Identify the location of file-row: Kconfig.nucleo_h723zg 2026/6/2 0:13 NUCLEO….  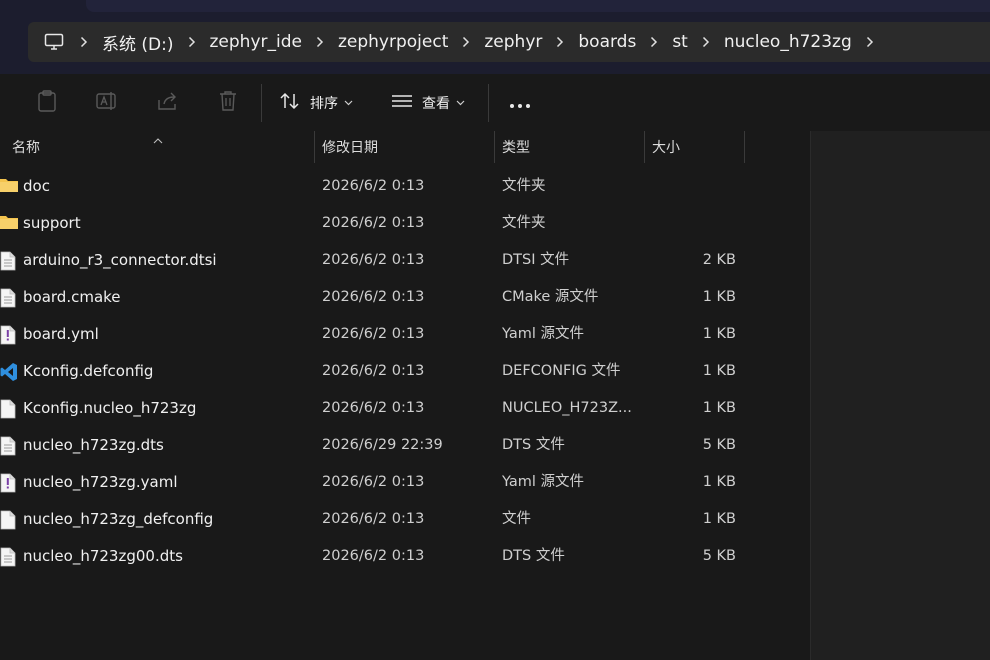
(405, 408).